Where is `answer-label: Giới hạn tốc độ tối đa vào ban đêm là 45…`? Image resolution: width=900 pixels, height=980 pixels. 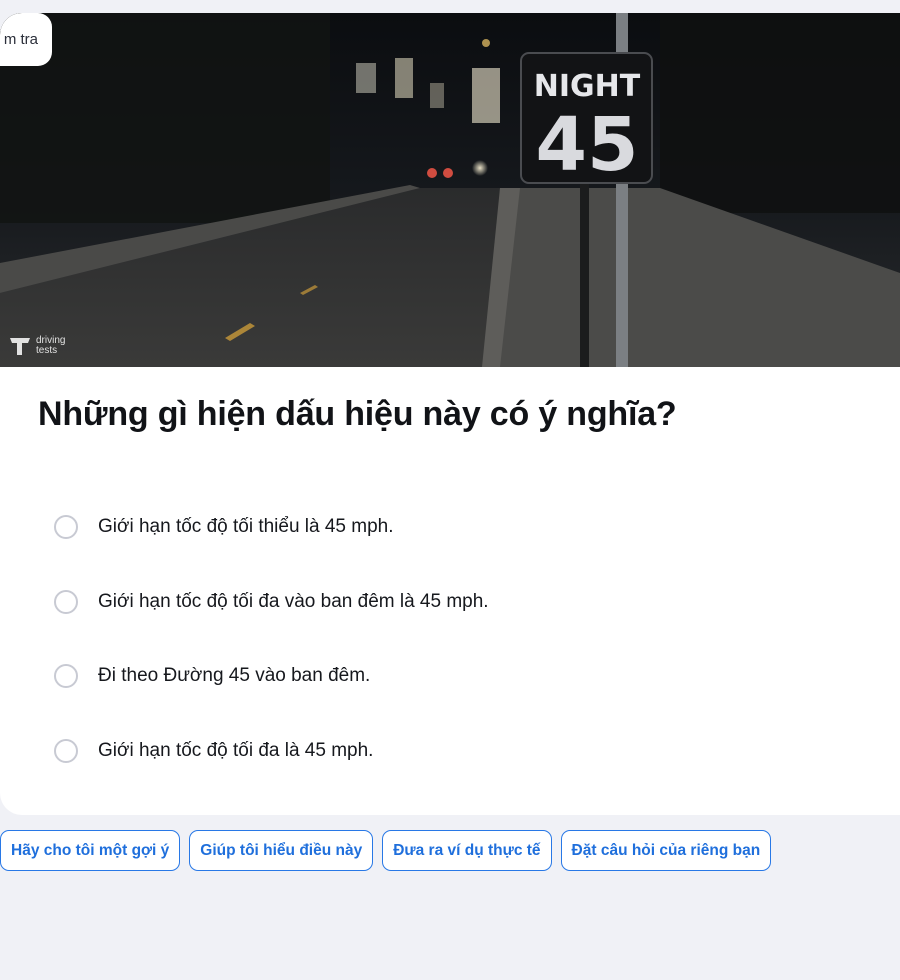 answer-label: Giới hạn tốc độ tối đa vào ban đêm là 45… is located at coordinates (293, 601).